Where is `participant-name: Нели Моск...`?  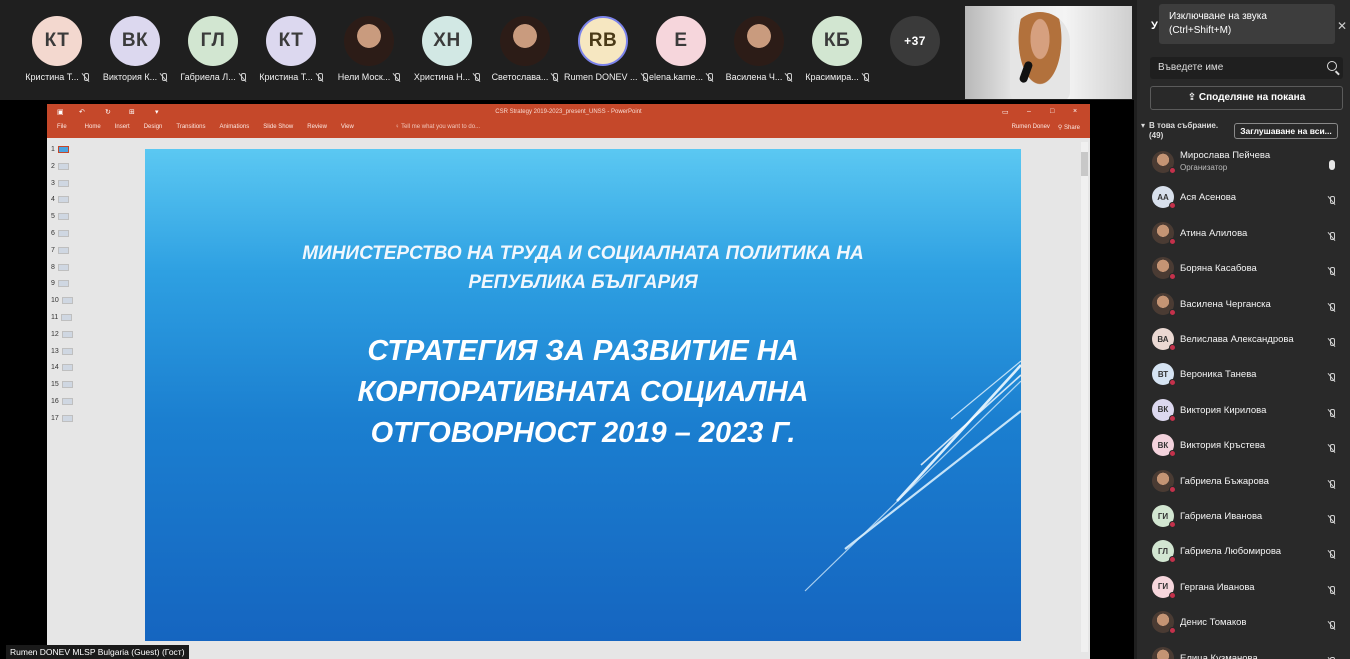
participant-name: Нели Моск... is located at coordinates (364, 77).